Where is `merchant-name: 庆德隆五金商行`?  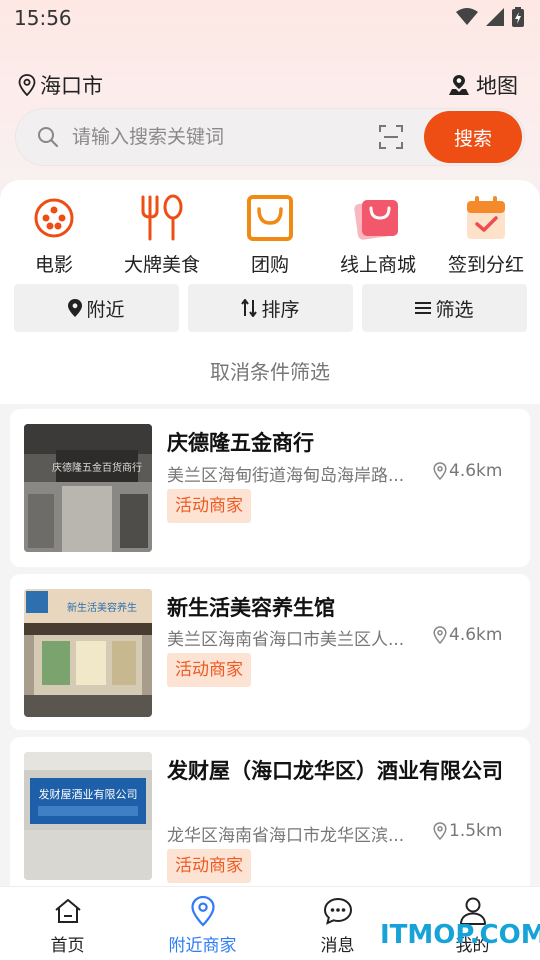
merchant-name: 庆德隆五金商行 is located at coordinates (240, 443).